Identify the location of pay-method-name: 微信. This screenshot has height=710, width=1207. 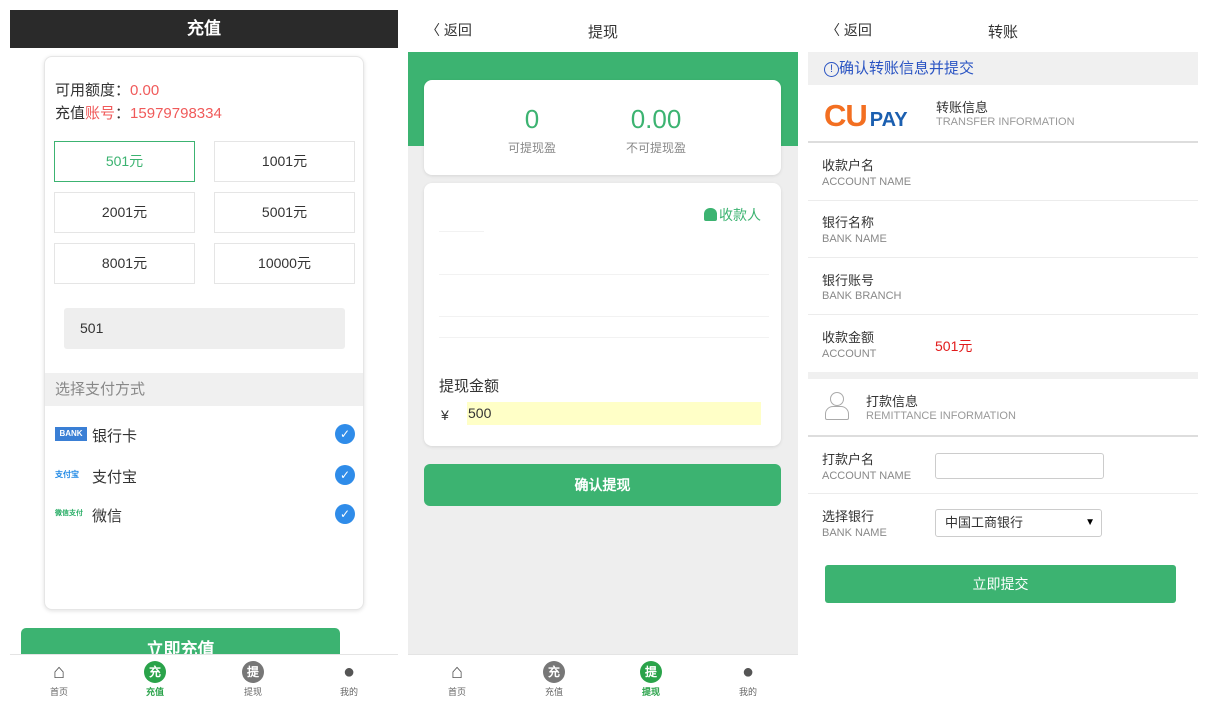
(107, 516).